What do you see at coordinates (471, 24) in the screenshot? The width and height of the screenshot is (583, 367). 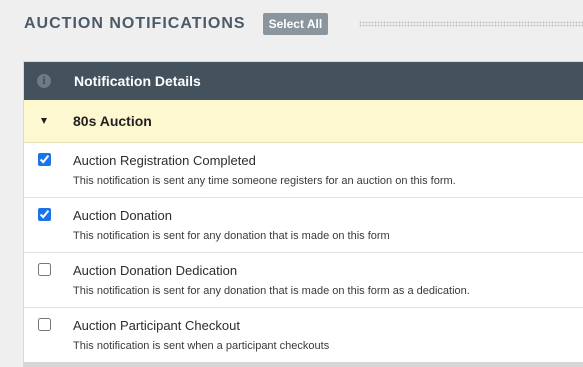 I see `dotted-divider` at bounding box center [471, 24].